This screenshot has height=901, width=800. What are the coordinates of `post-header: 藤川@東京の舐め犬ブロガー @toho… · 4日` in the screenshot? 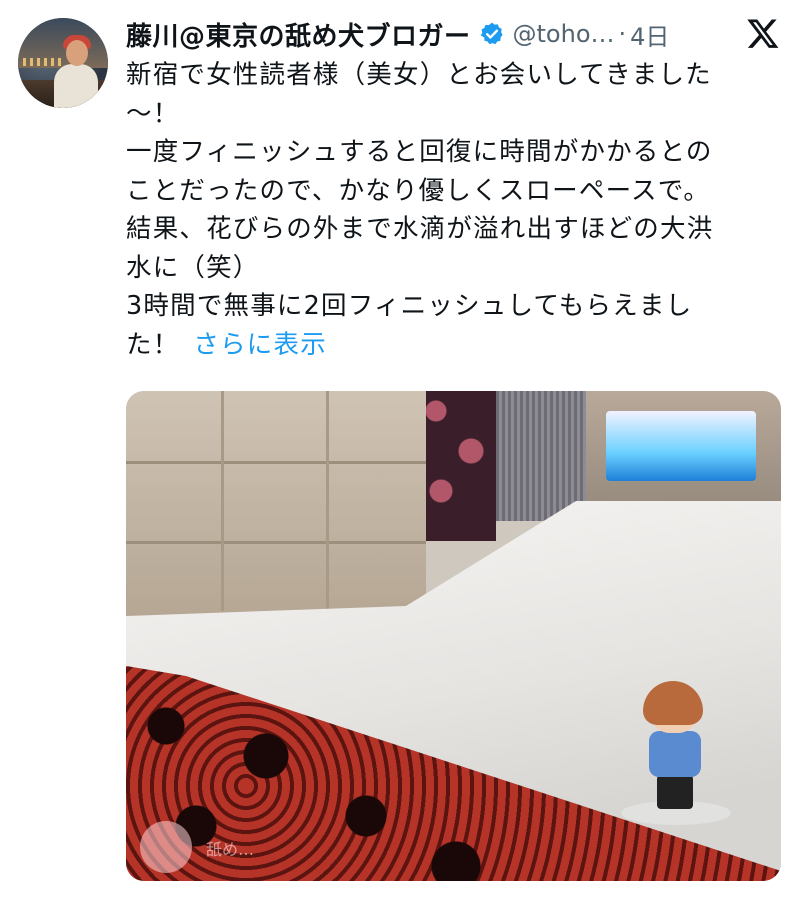 It's located at (453, 34).